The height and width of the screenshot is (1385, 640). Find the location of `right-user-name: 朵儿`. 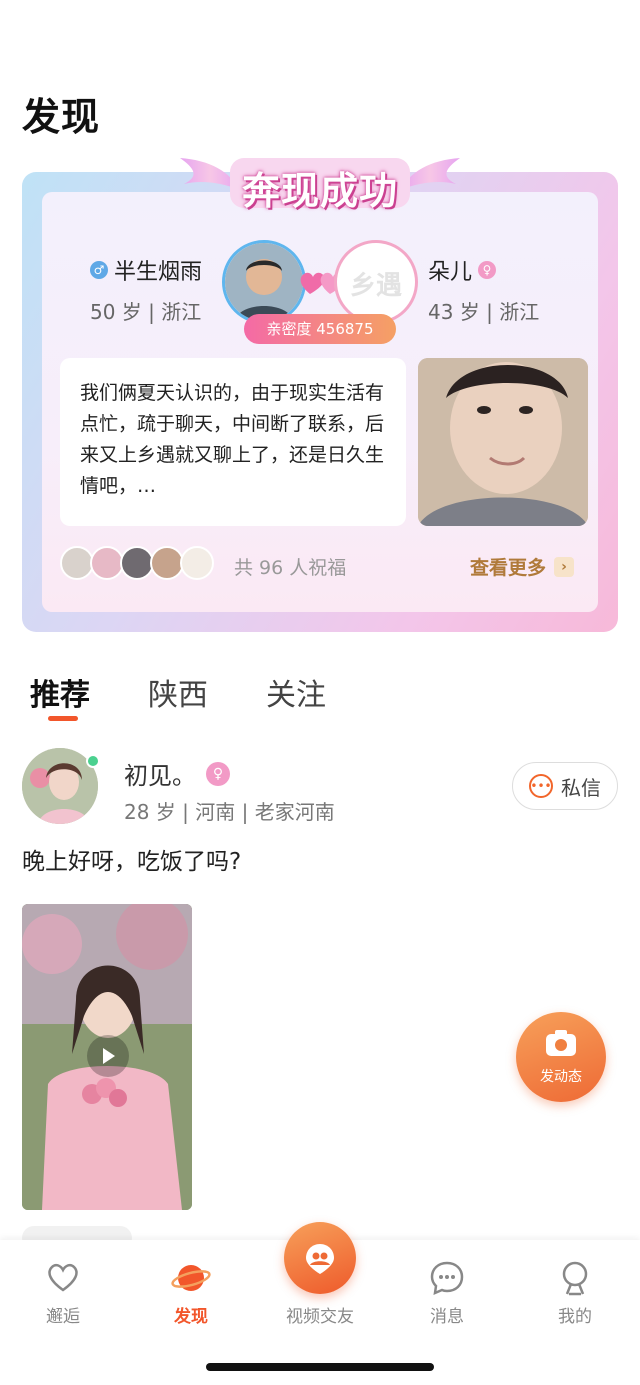

right-user-name: 朵儿 is located at coordinates (450, 272).